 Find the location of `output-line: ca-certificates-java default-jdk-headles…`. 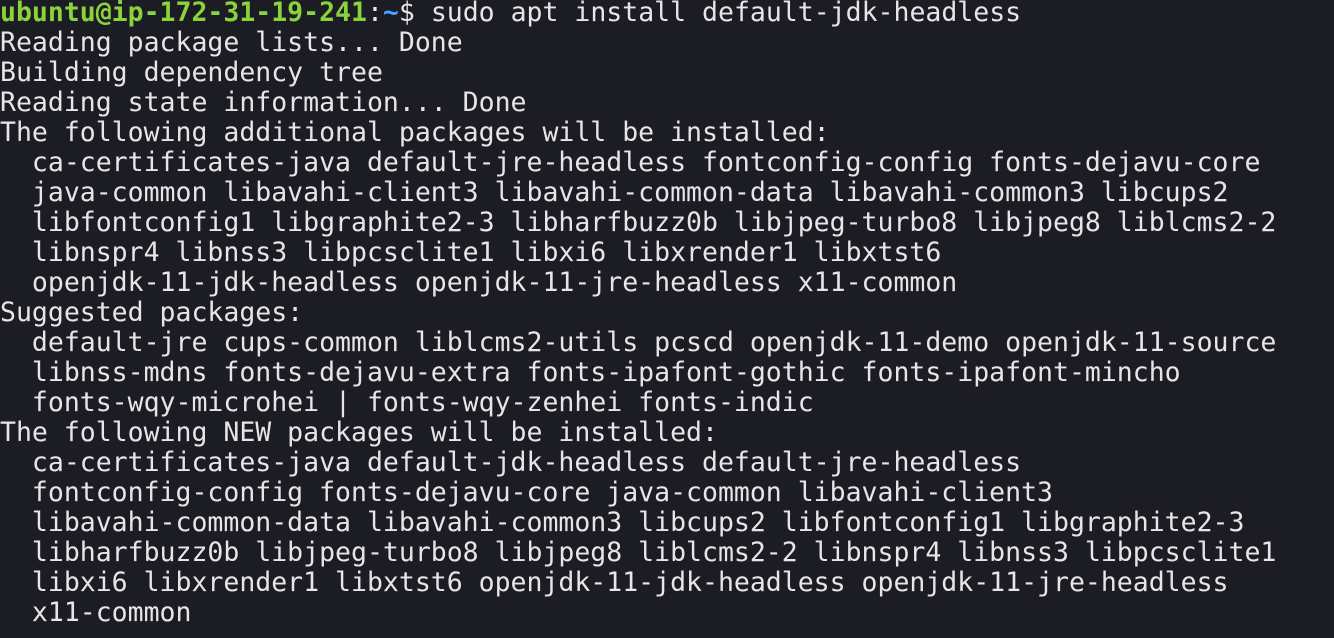

output-line: ca-certificates-java default-jdk-headles… is located at coordinates (511, 462).